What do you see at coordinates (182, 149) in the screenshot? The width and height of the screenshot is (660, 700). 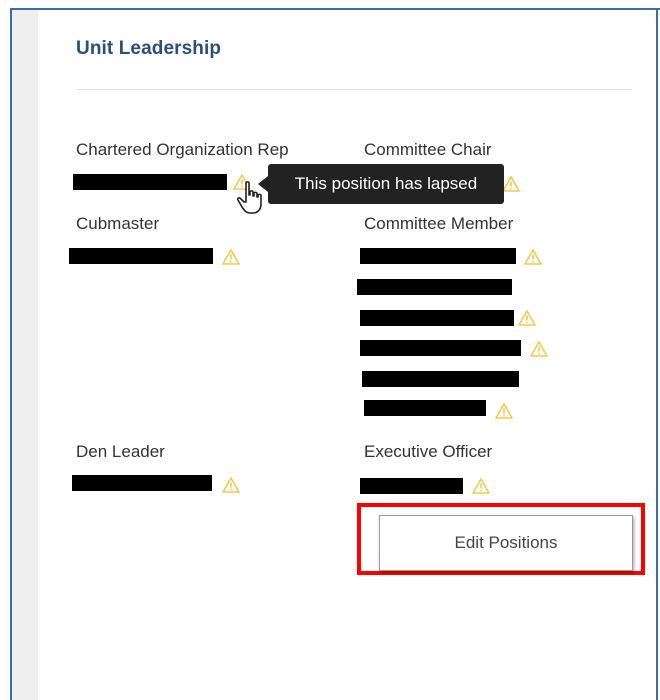 I see `role-label-chartered-org-rep: Chartered Organization Rep` at bounding box center [182, 149].